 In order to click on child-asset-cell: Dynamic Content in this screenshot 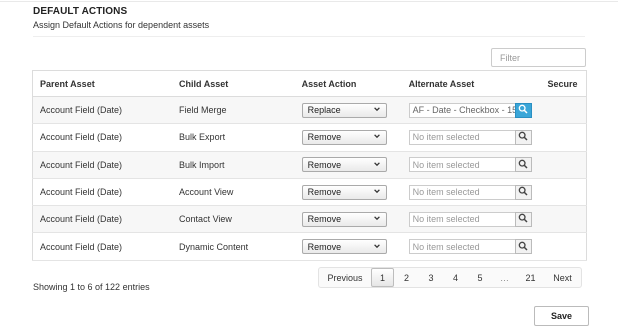, I will do `click(240, 246)`.